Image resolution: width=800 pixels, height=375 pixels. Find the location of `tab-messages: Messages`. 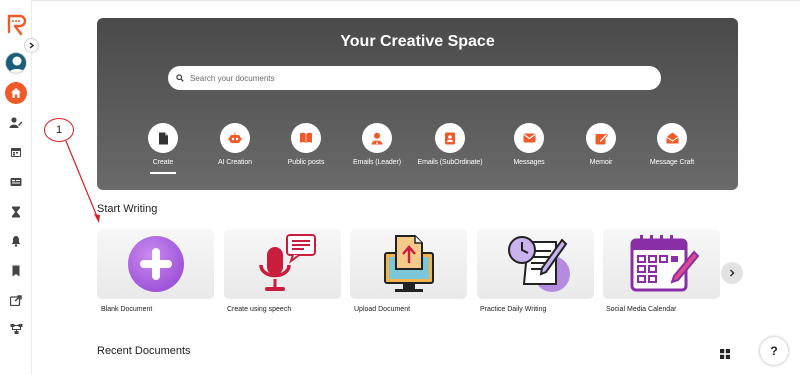

tab-messages: Messages is located at coordinates (529, 144).